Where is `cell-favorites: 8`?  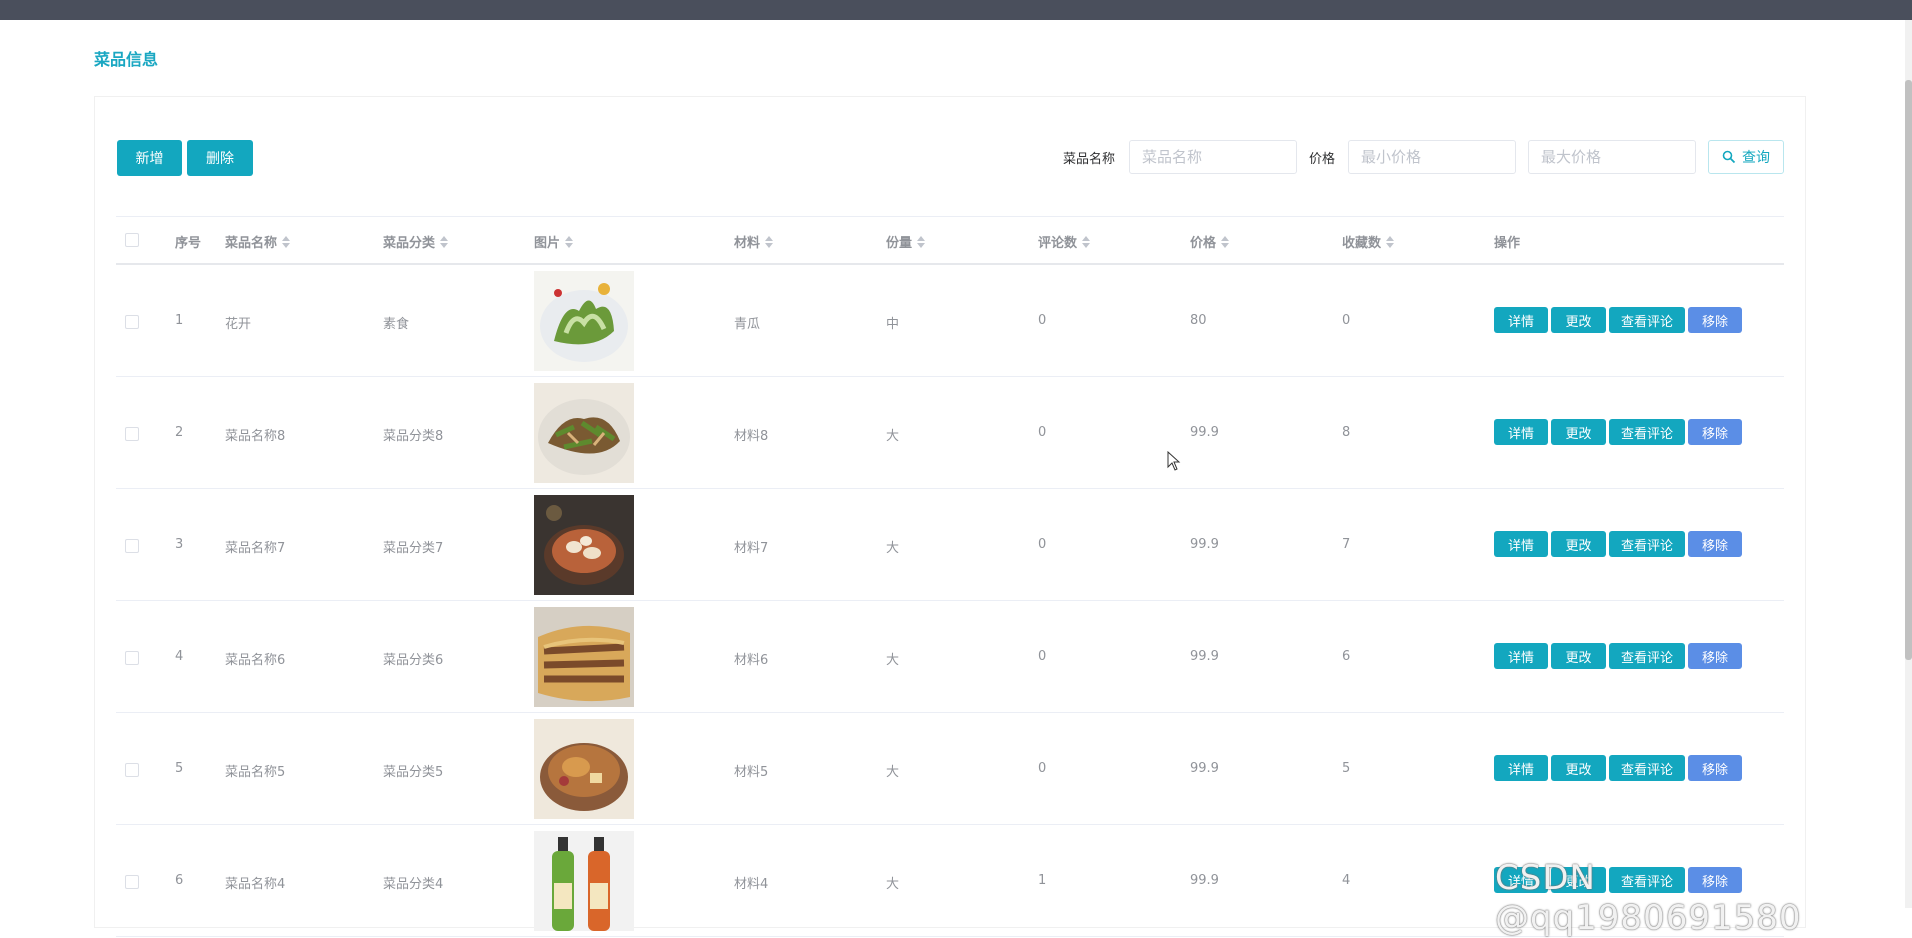 cell-favorites: 8 is located at coordinates (1346, 432).